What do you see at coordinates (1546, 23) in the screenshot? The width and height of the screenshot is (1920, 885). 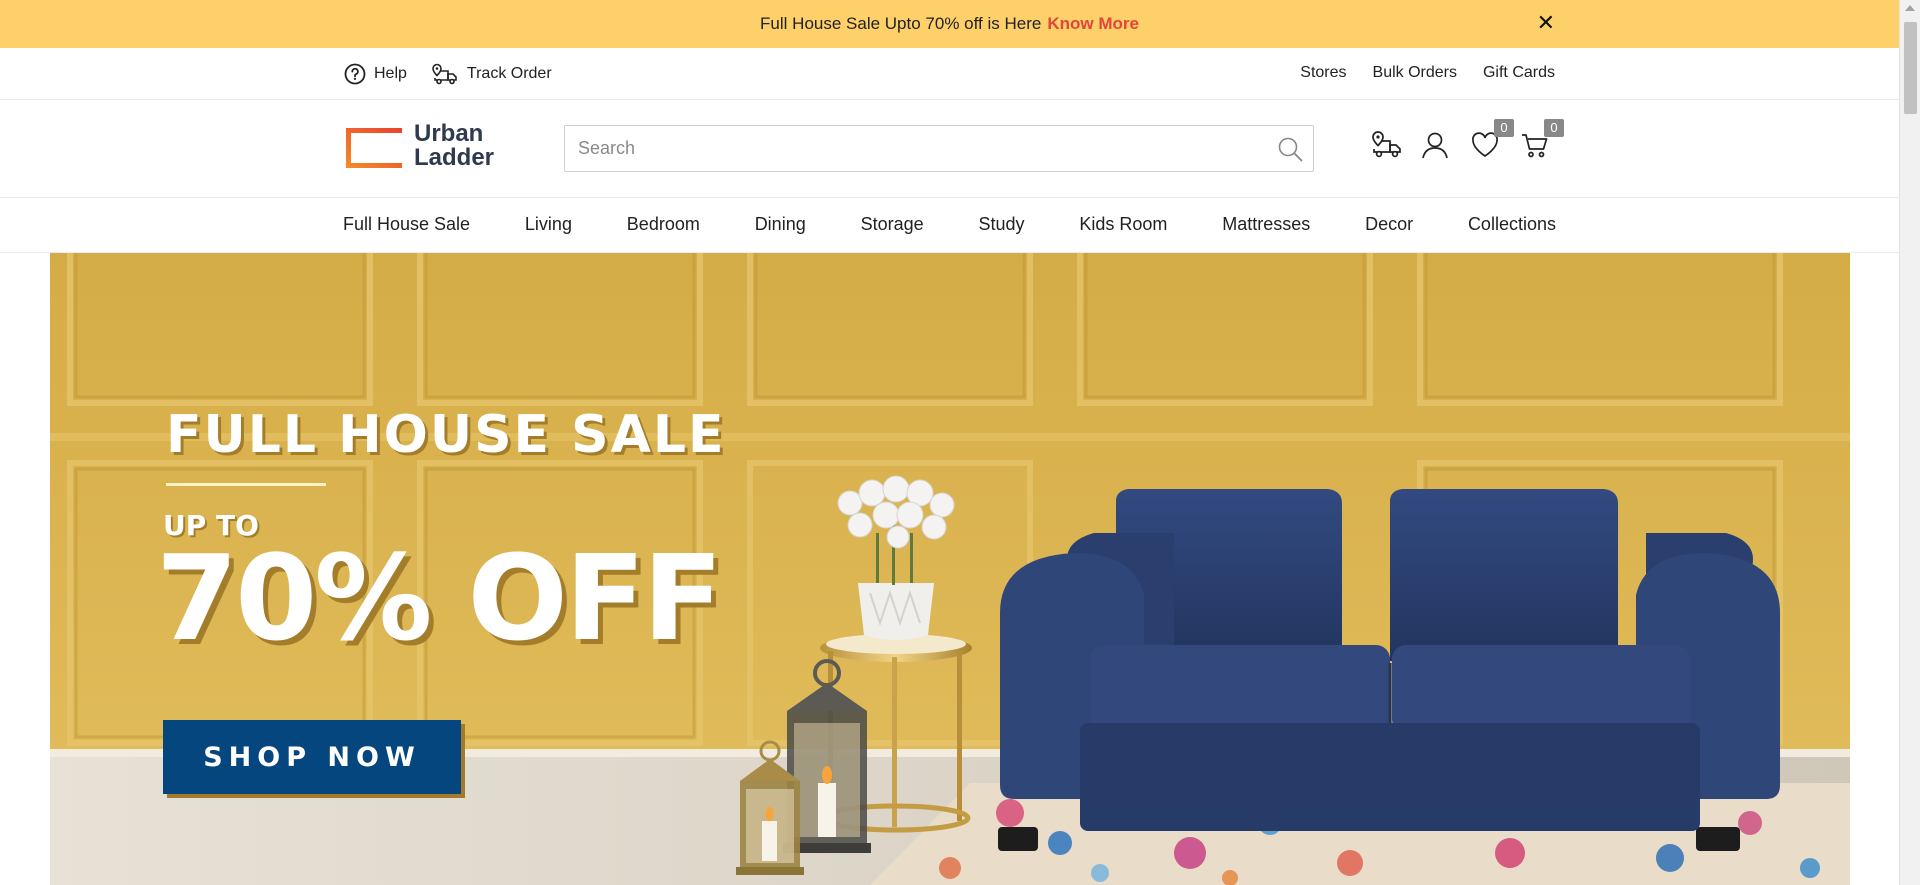 I see `close-icon: ✕` at bounding box center [1546, 23].